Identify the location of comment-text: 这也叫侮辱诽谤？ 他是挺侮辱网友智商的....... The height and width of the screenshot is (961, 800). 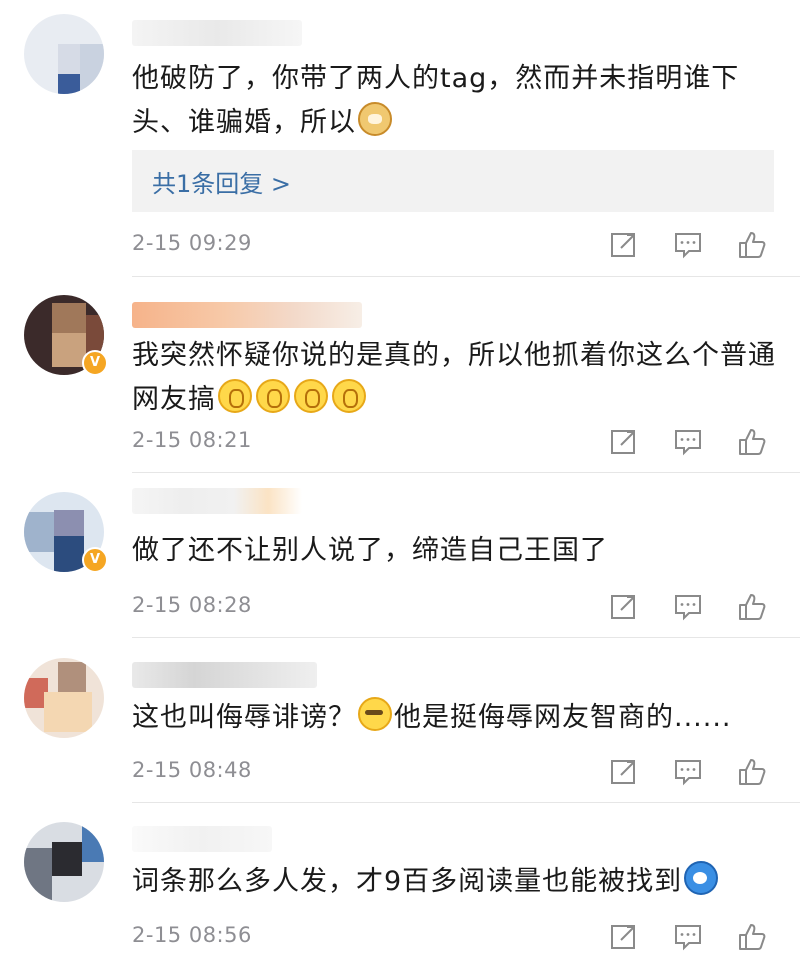
(457, 718).